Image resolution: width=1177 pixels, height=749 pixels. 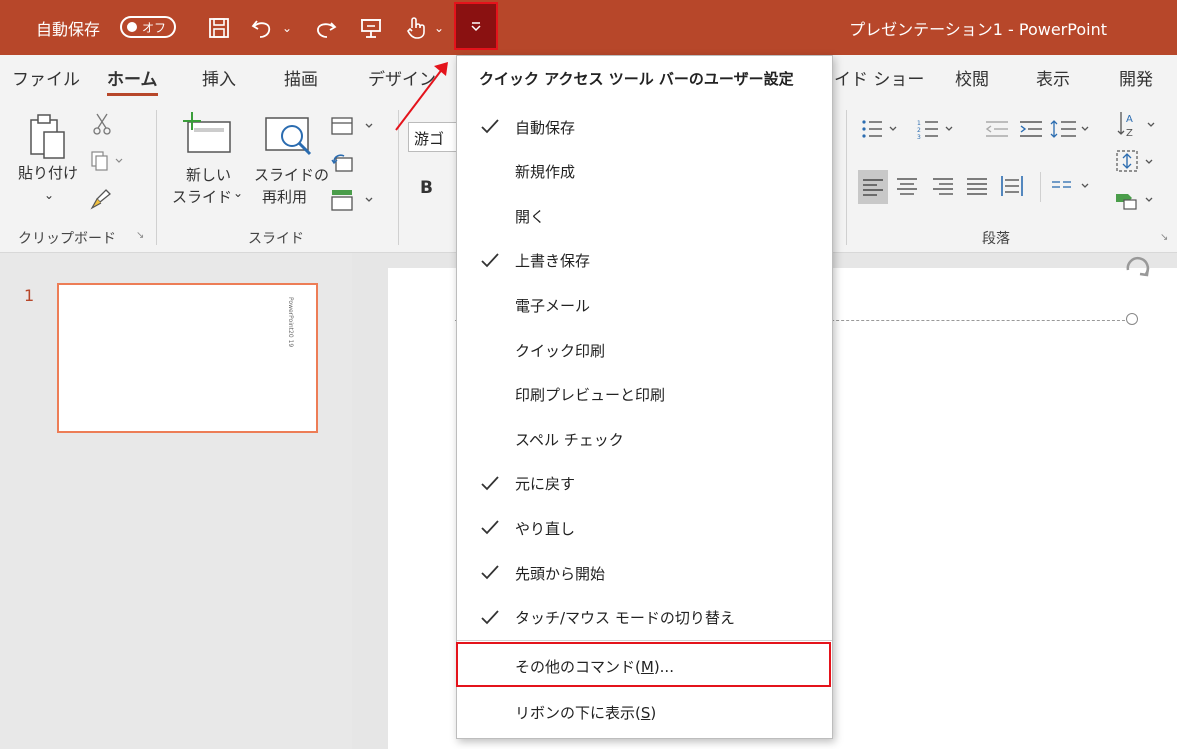 What do you see at coordinates (276, 239) in the screenshot?
I see `slides-group-label: スライド` at bounding box center [276, 239].